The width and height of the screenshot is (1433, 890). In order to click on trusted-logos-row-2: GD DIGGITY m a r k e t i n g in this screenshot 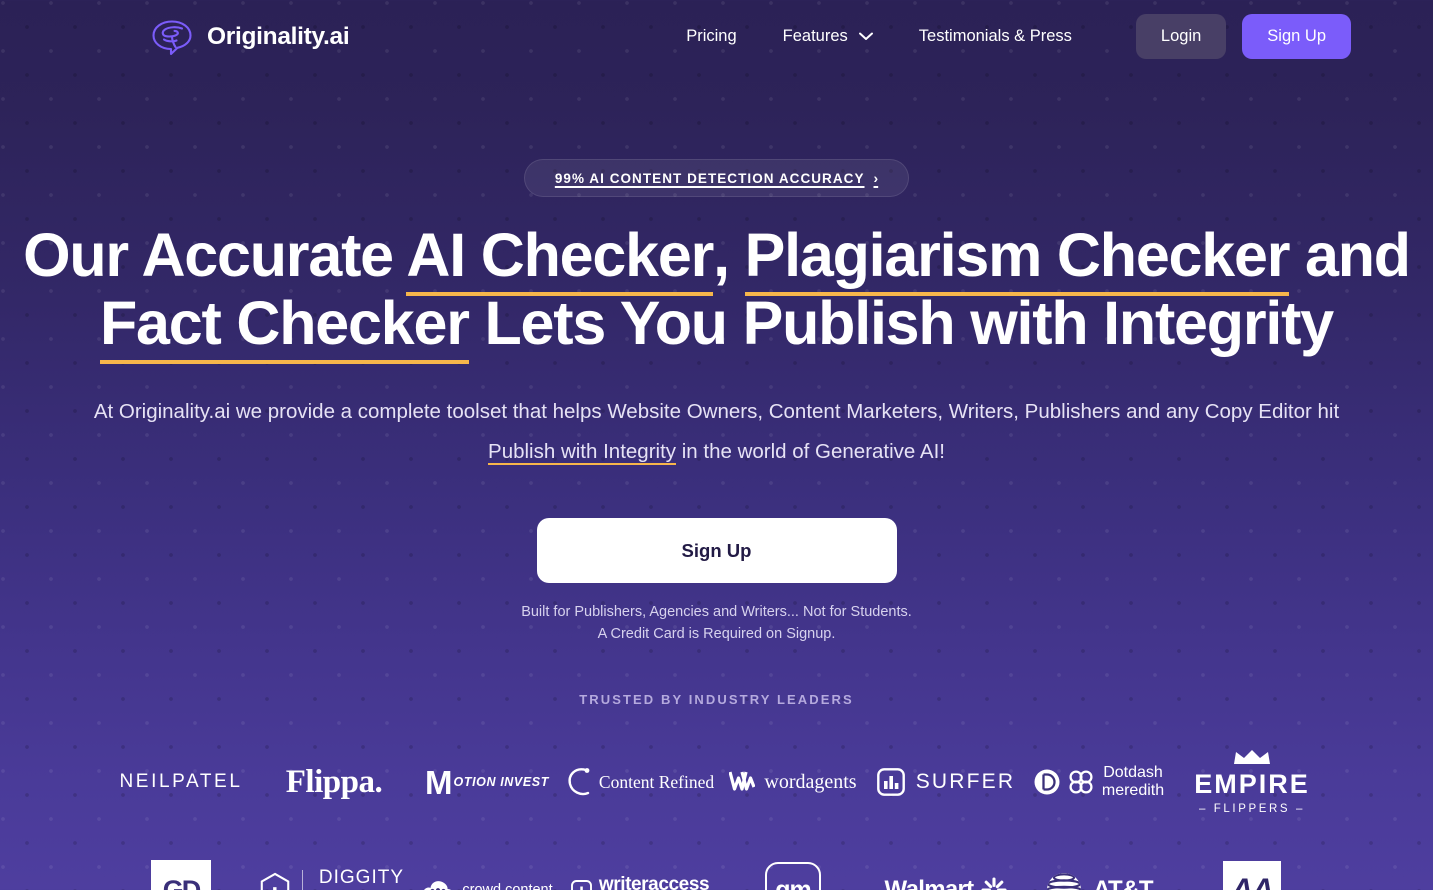, I will do `click(716, 868)`.